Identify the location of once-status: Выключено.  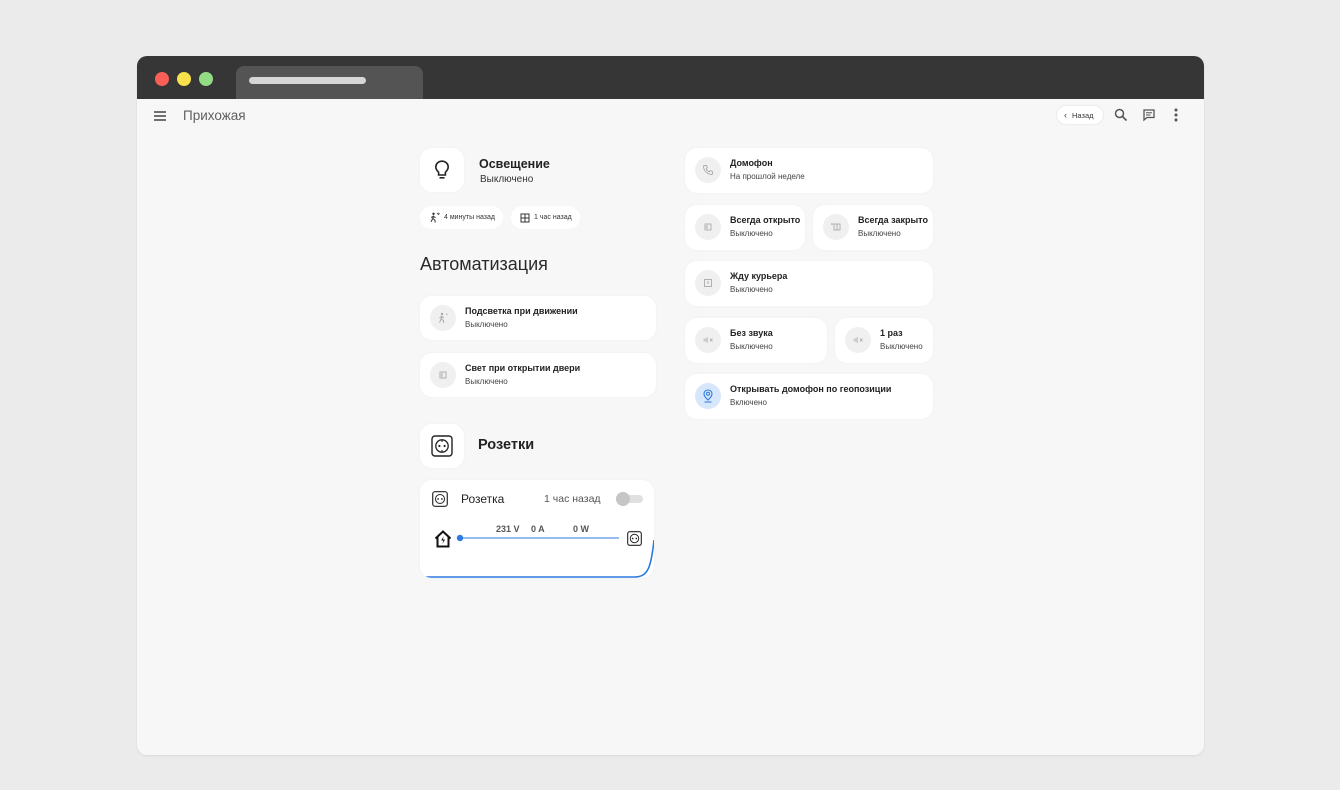
(901, 346).